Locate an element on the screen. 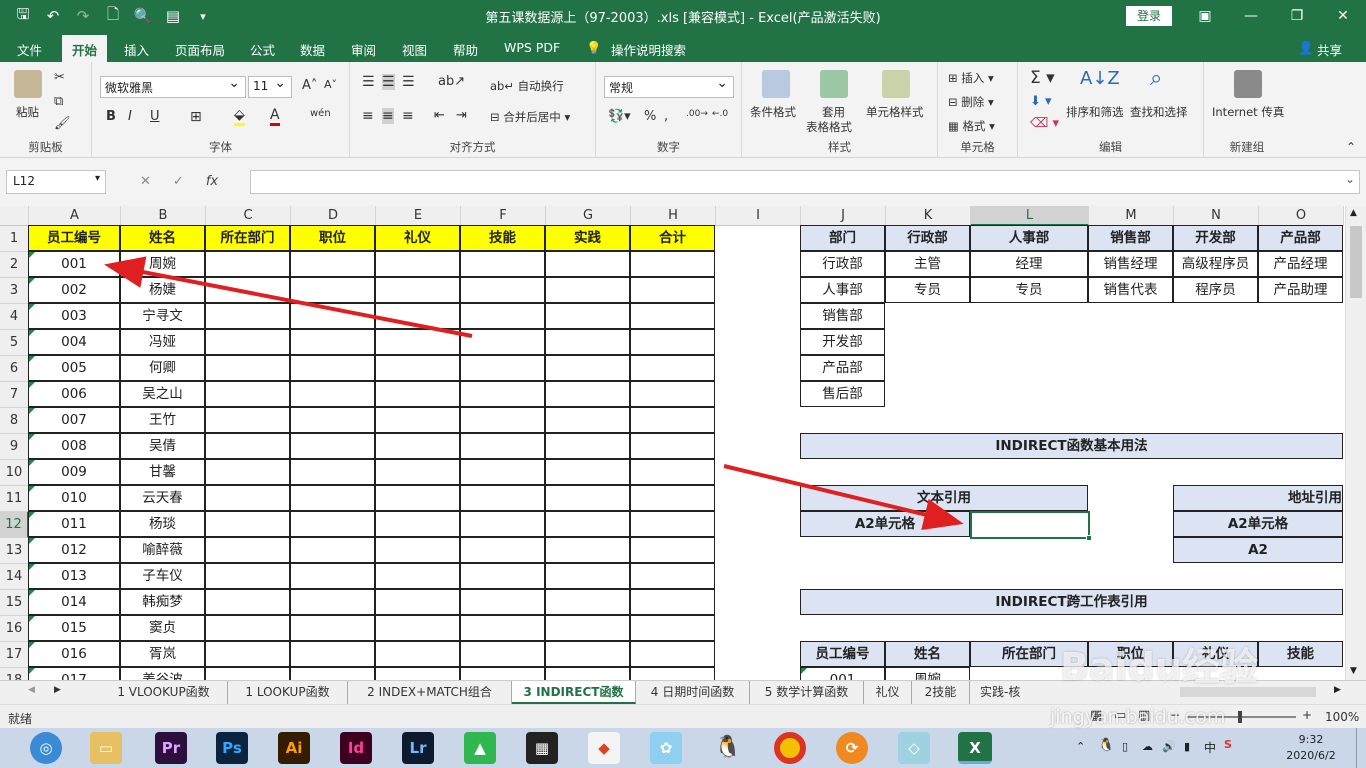 The image size is (1366, 768). cell-E3-empty is located at coordinates (417, 290).